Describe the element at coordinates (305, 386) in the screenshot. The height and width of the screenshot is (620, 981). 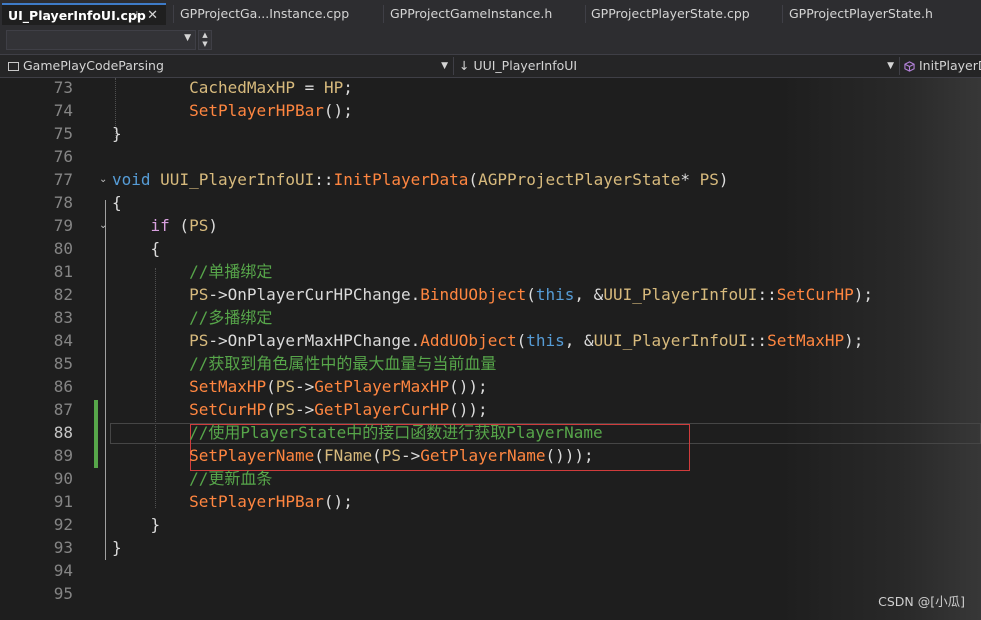
I see `code-token: ->` at that location.